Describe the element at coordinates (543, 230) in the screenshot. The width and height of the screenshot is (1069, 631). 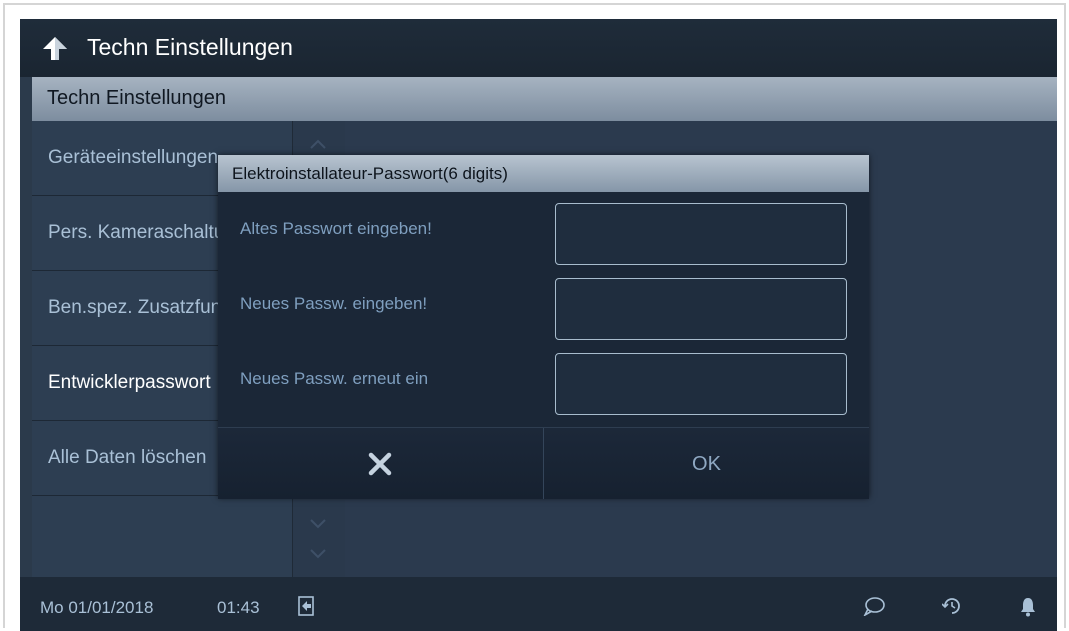
I see `field-row-old-password: Altes Passwort eingeben!` at that location.